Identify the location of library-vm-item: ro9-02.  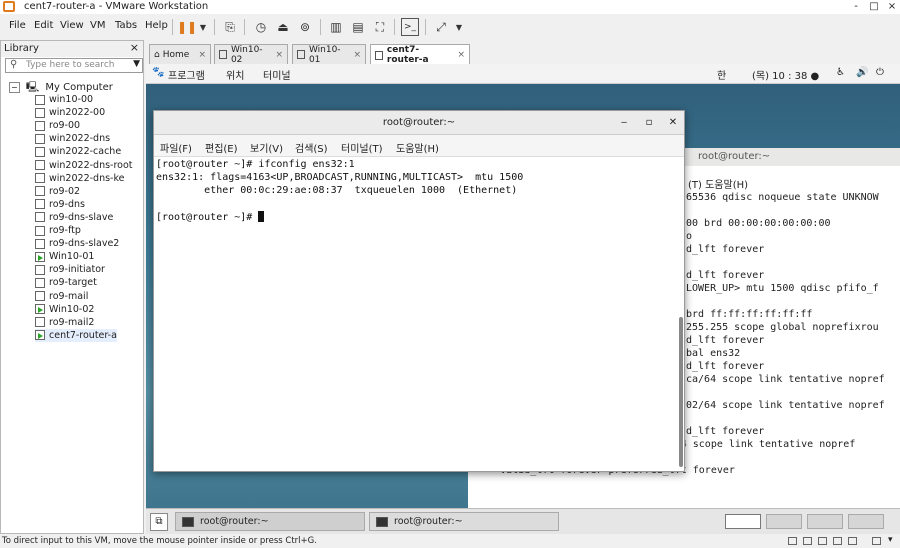
(57, 191).